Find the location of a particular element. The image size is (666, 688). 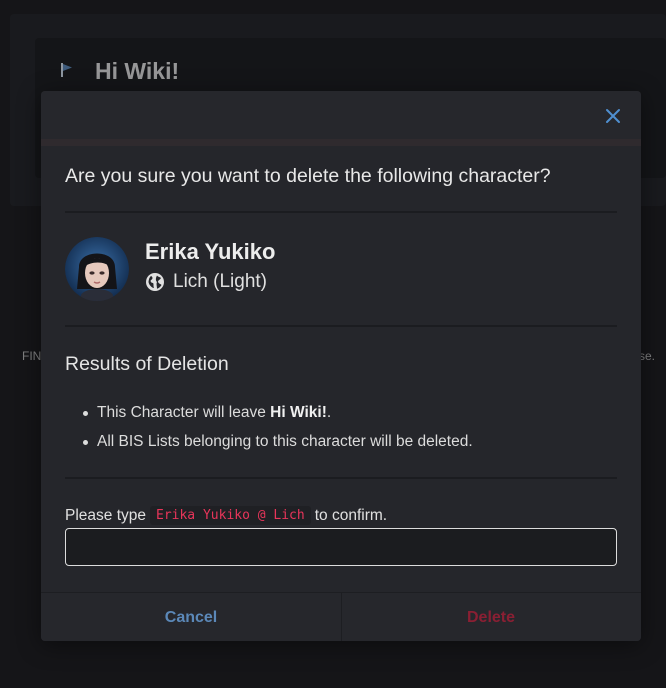

character-name: Erika Yukiko is located at coordinates (210, 251).